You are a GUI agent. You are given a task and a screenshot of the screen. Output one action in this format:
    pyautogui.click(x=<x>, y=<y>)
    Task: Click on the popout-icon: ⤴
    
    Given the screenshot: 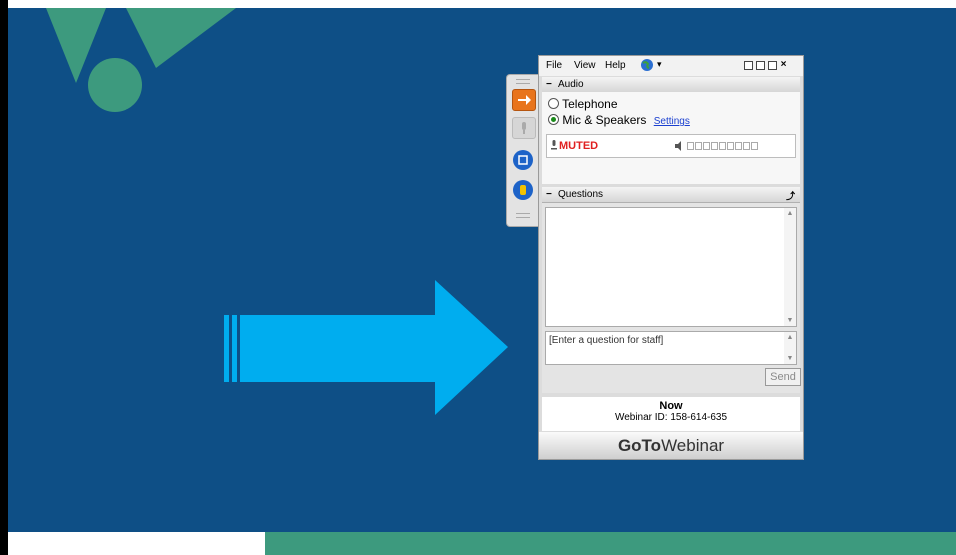 What is the action you would take?
    pyautogui.click(x=790, y=195)
    